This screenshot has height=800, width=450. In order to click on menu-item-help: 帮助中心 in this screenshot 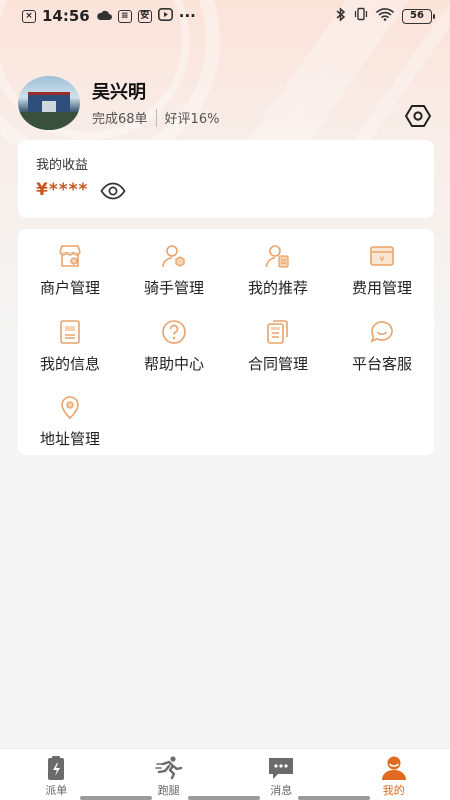, I will do `click(174, 344)`.